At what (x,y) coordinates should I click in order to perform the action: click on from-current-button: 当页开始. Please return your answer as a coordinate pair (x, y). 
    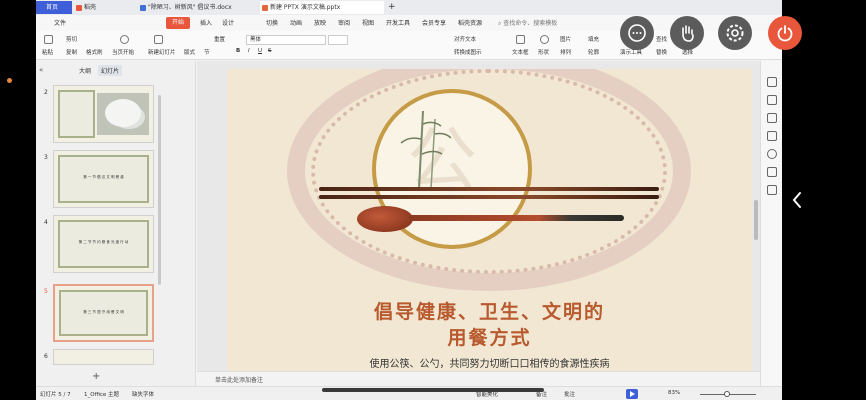
    Looking at the image, I should click on (123, 52).